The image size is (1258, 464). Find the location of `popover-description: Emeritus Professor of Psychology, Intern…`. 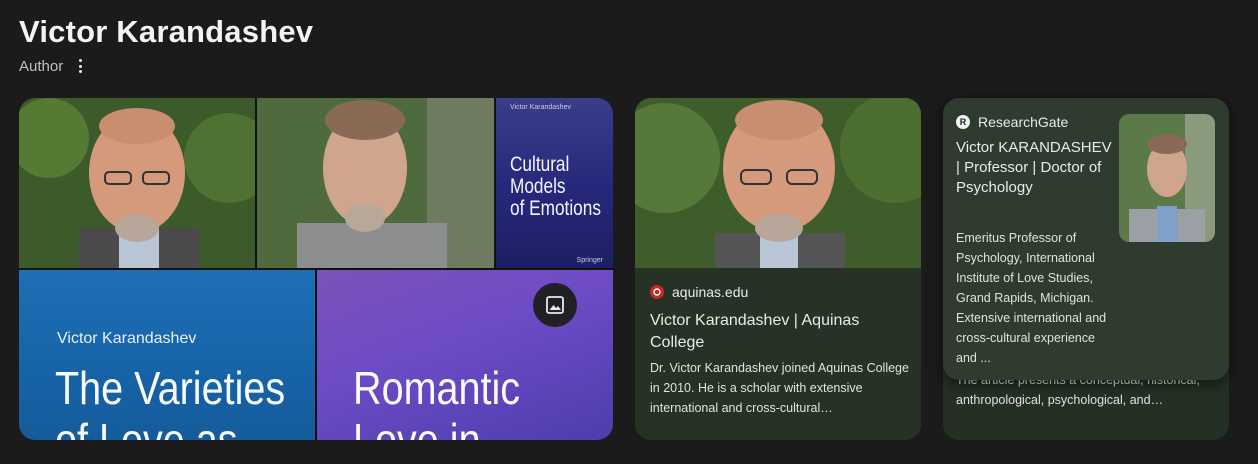

popover-description: Emeritus Professor of Psychology, Intern… is located at coordinates (1031, 298).